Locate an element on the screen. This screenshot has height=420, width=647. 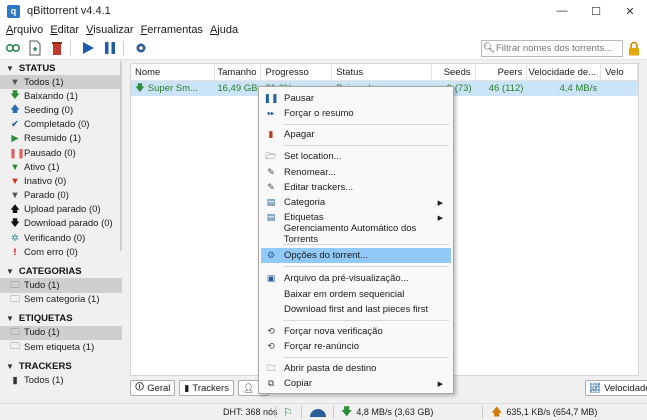
reannounce-icon: ⟲ is located at coordinates (271, 346).